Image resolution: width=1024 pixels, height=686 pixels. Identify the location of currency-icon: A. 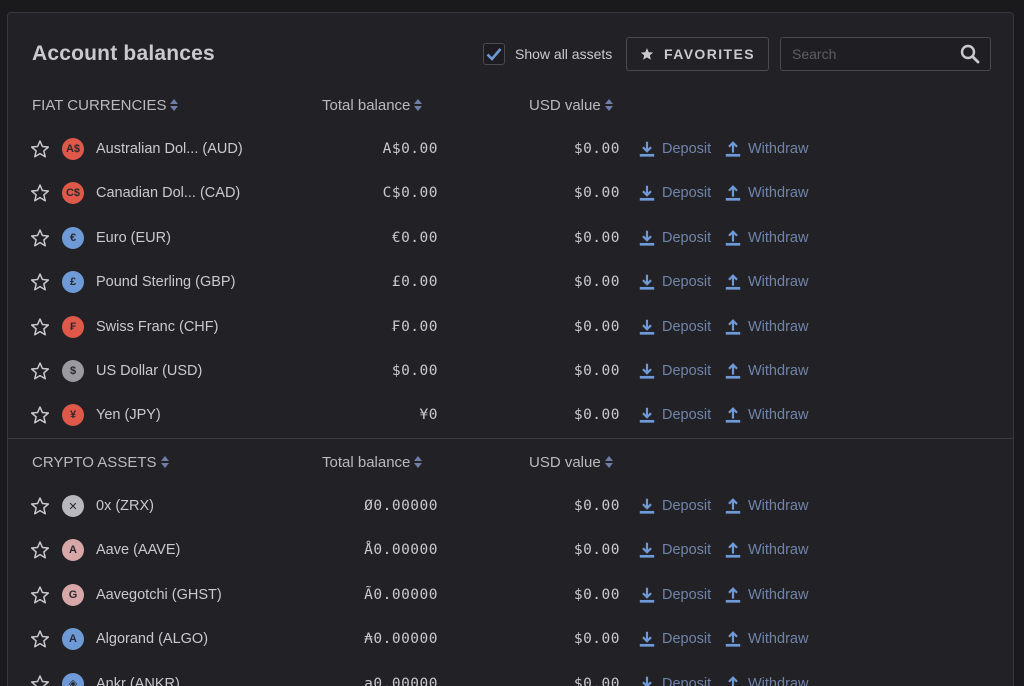
(73, 639).